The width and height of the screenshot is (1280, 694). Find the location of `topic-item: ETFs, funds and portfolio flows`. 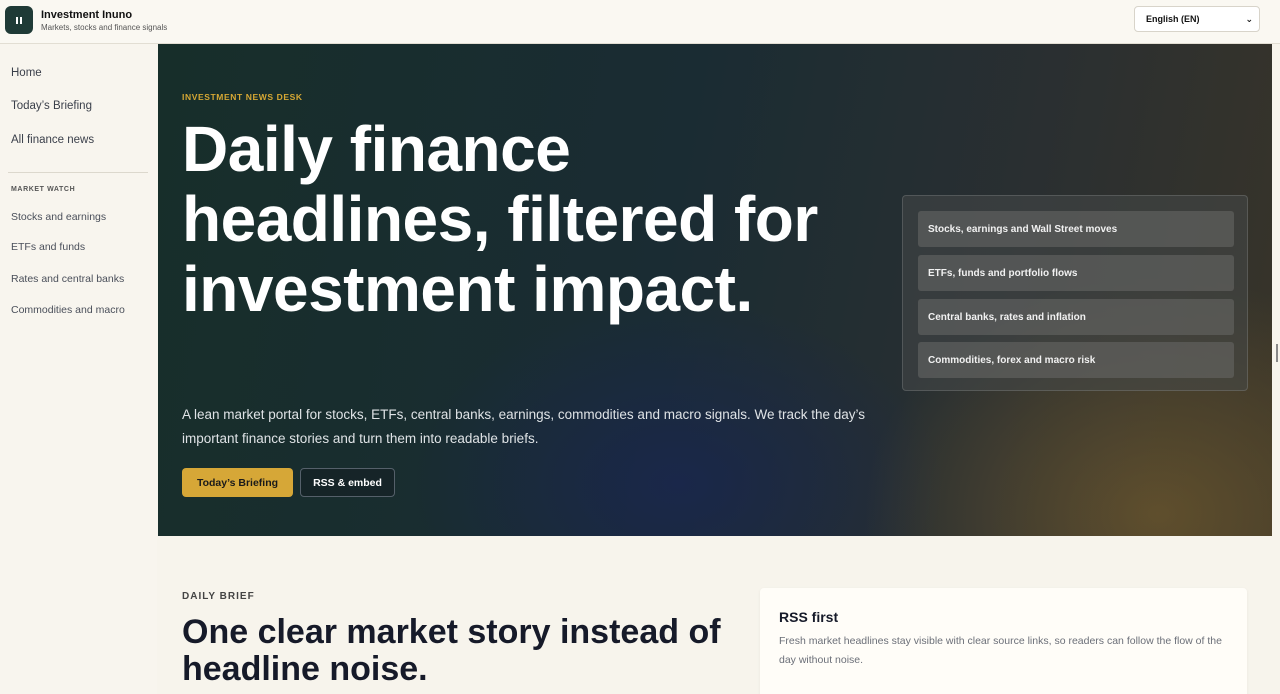

topic-item: ETFs, funds and portfolio flows is located at coordinates (1076, 273).